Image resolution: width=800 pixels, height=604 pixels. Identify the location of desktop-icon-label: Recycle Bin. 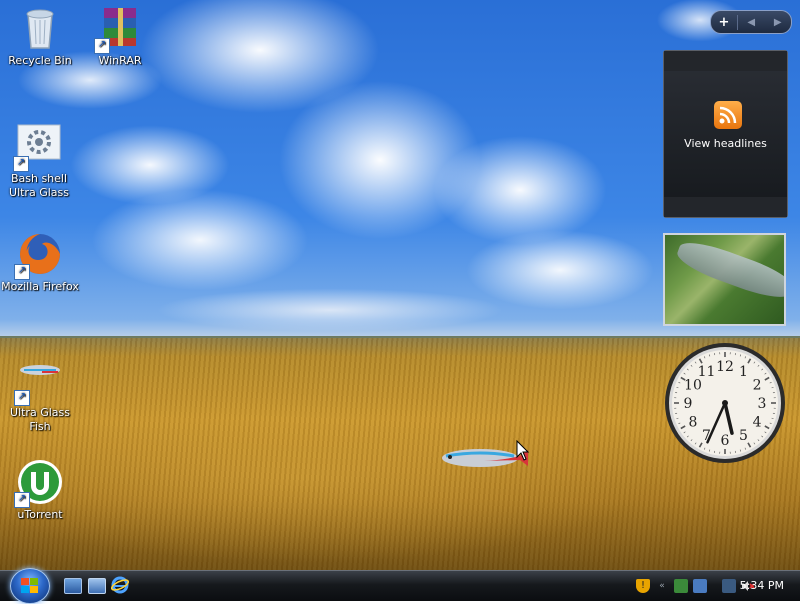
(40, 61).